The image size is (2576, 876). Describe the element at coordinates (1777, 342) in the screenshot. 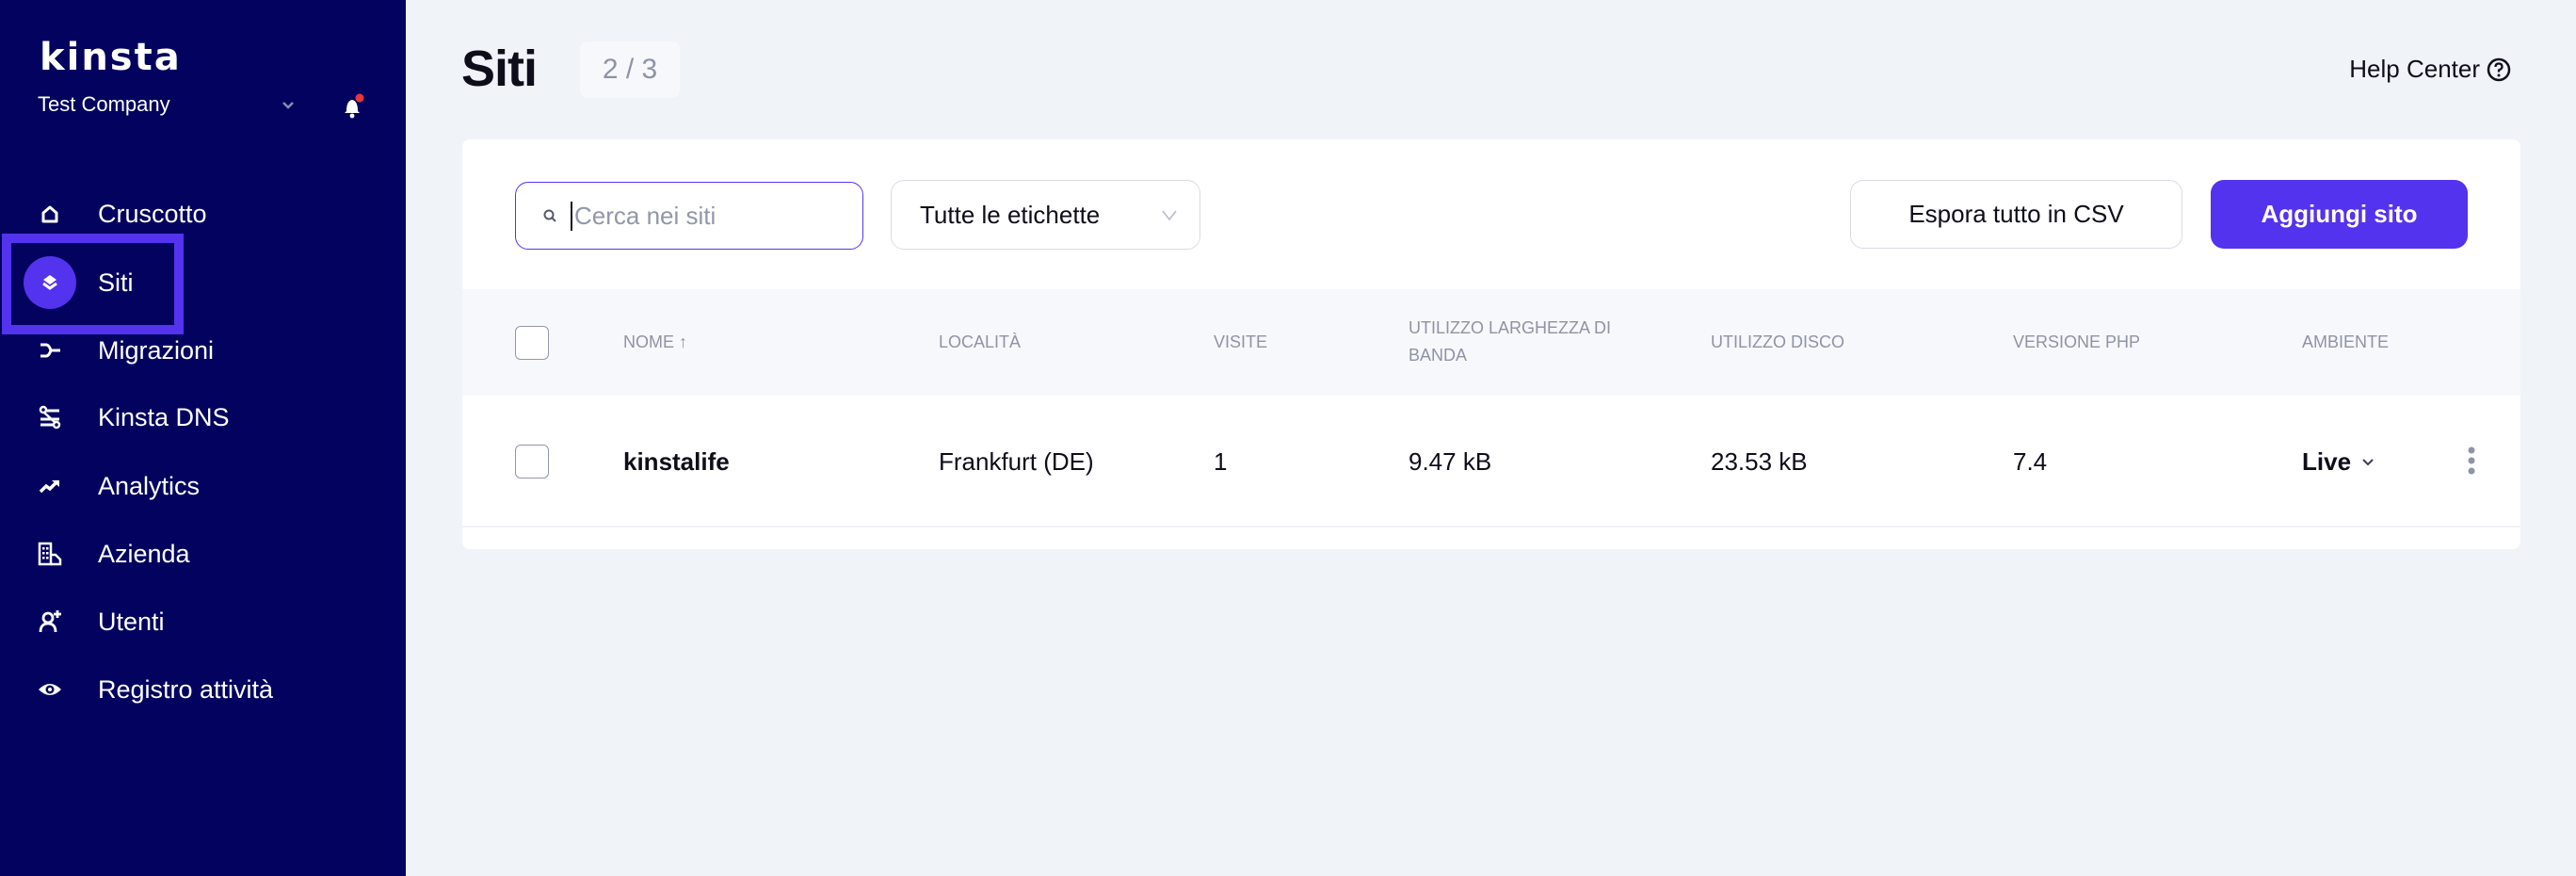

I see `column-header-disco: Utilizzo disco` at that location.